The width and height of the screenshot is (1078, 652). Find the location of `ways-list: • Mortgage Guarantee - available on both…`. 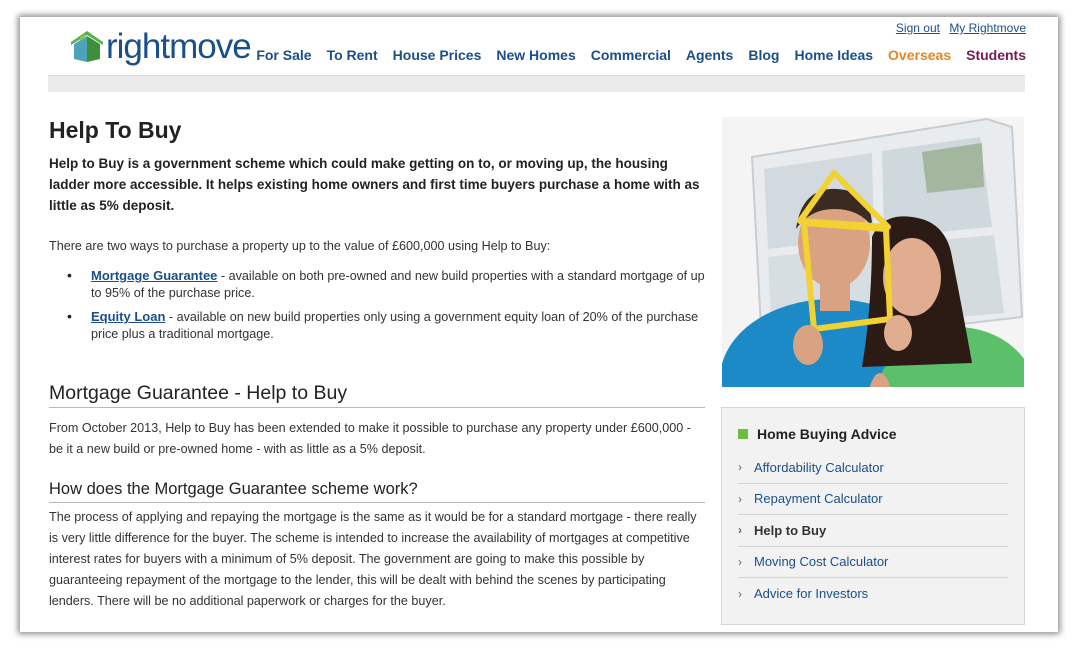

ways-list: • Mortgage Guarantee - available on both… is located at coordinates (377, 305).